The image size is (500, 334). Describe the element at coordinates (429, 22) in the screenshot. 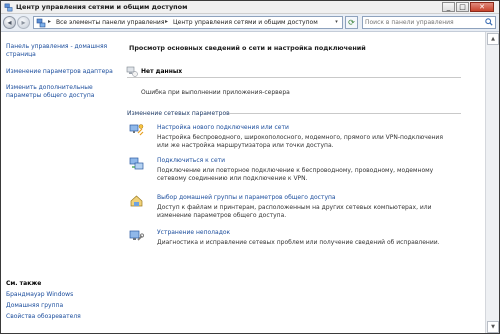

I see `search-input` at that location.